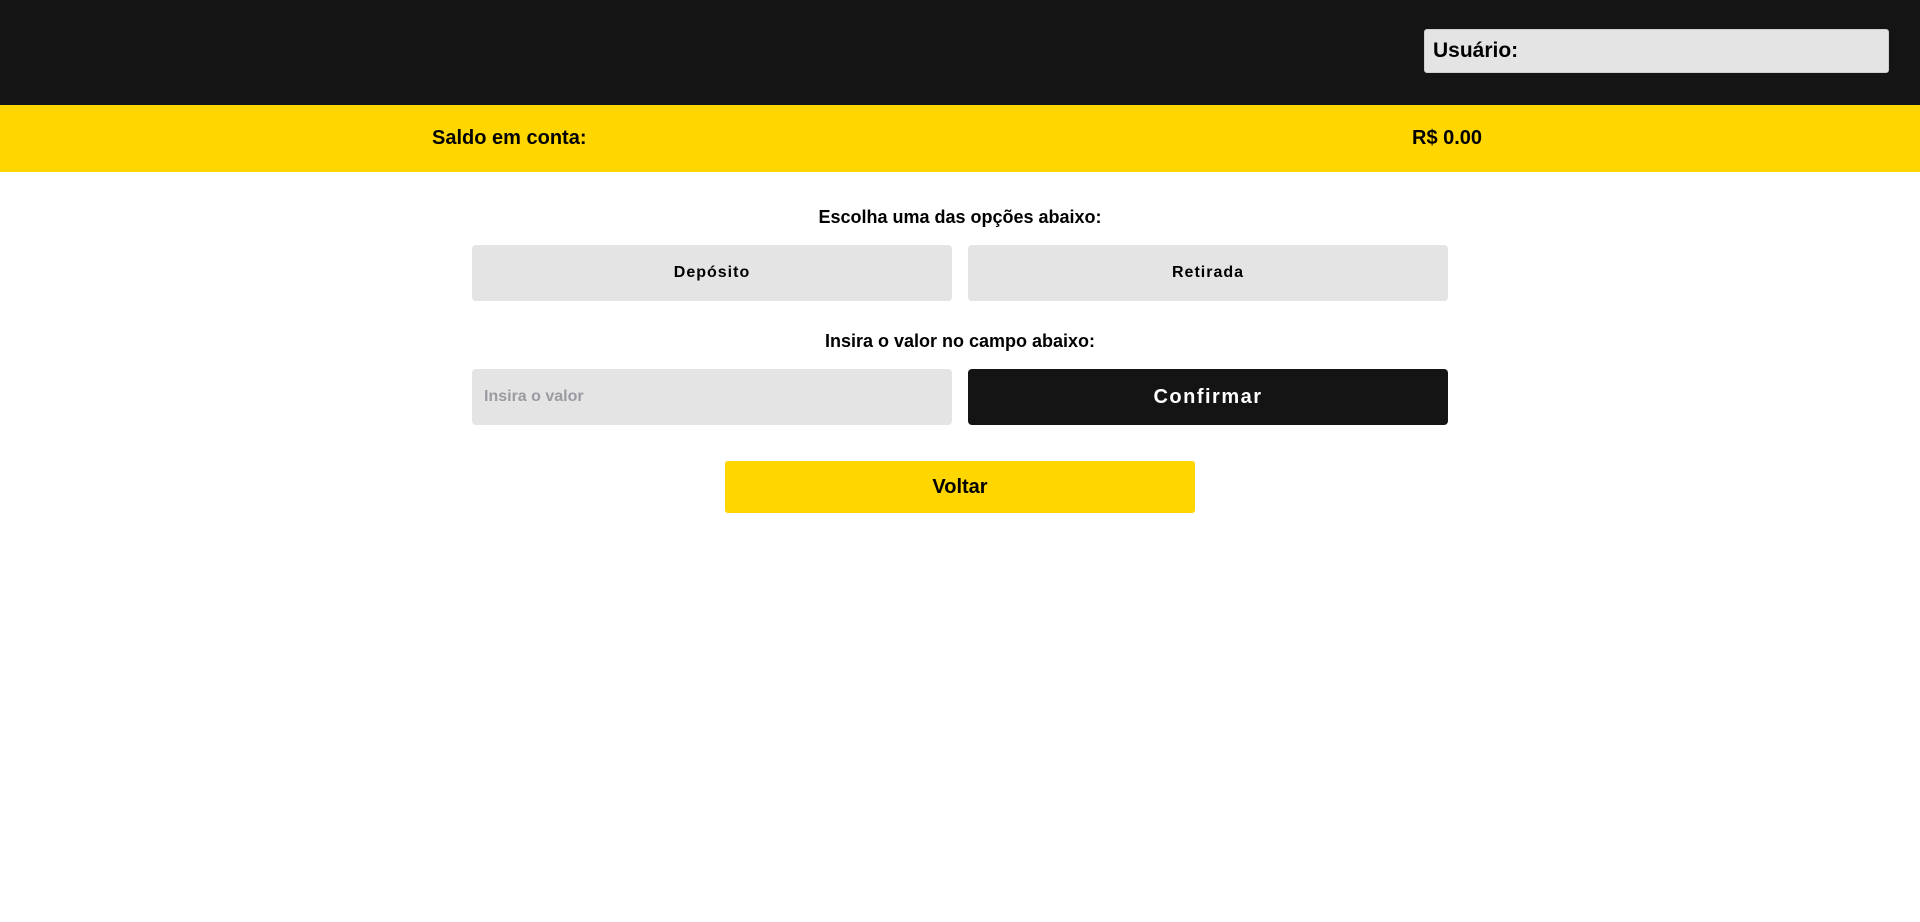 The width and height of the screenshot is (1920, 922). Describe the element at coordinates (1208, 273) in the screenshot. I see `withdraw-button: Retirada` at that location.